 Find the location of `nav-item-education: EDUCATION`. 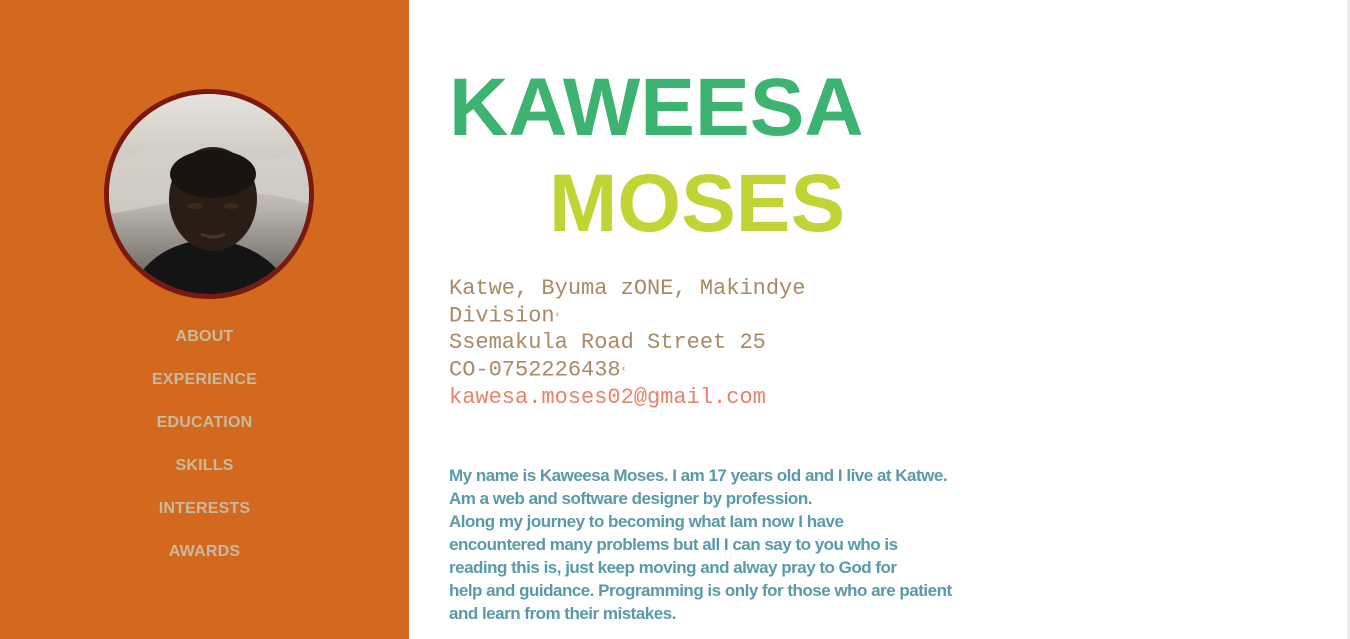

nav-item-education: EDUCATION is located at coordinates (204, 432).